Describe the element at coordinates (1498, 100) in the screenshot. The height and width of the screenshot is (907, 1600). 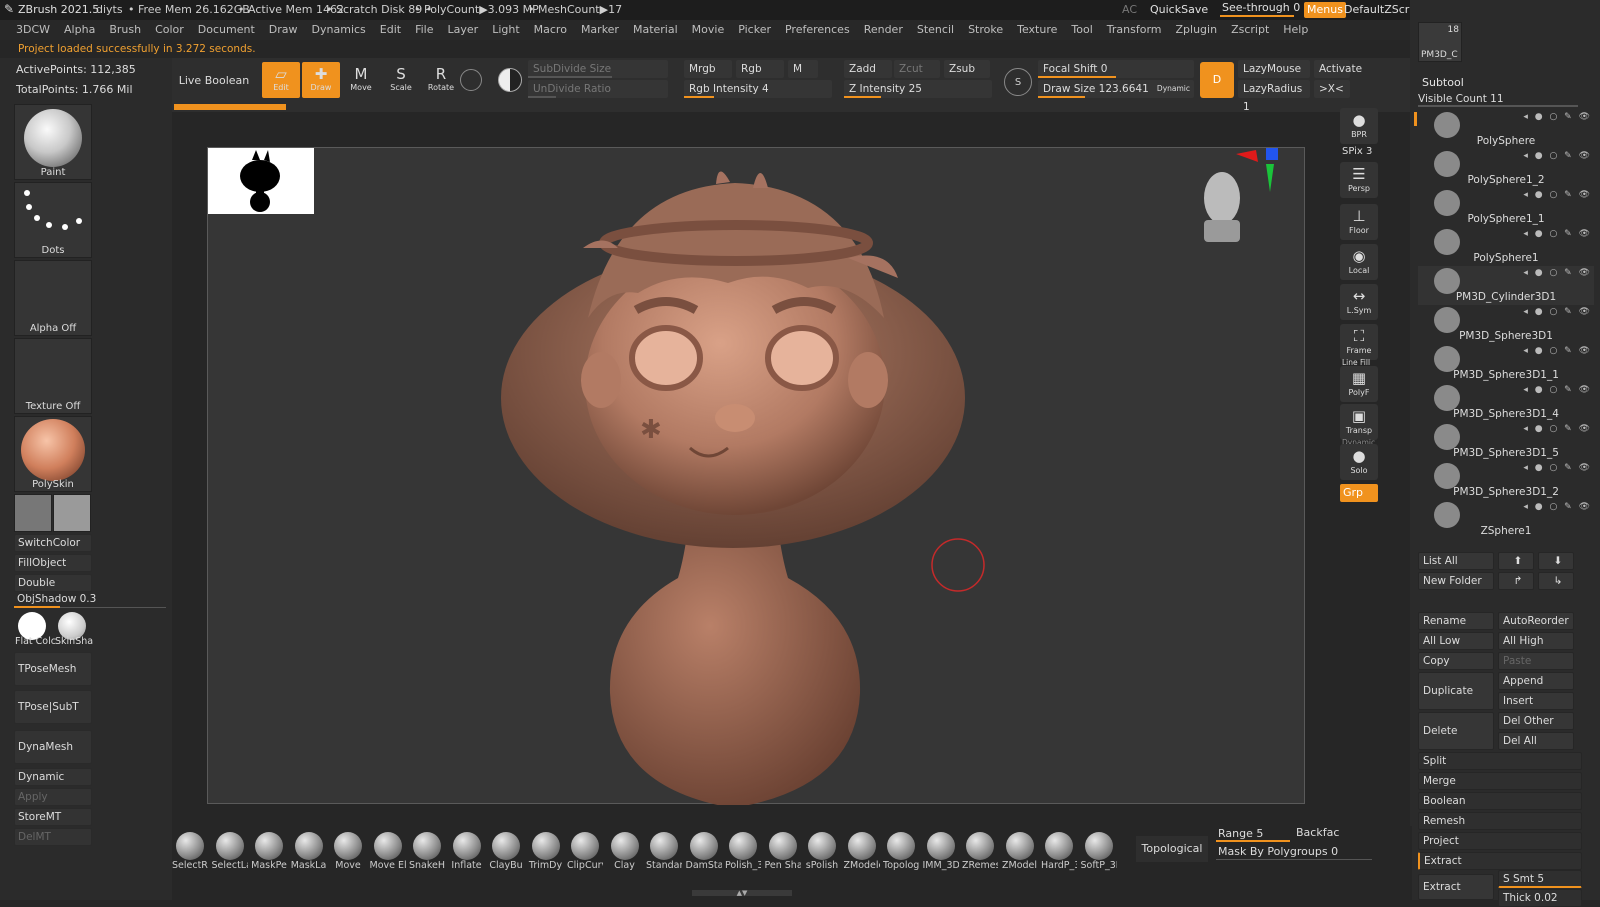
I see `visible-count-slider: Visible Count 11` at that location.